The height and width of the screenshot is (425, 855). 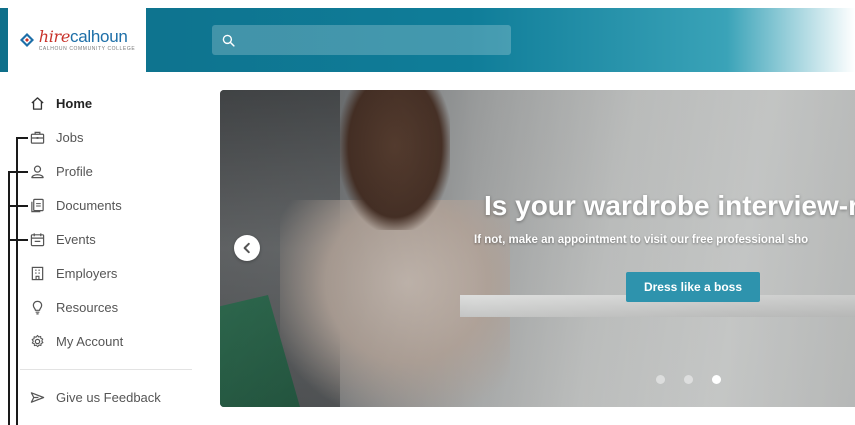 I want to click on lightbulb-icon, so click(x=37, y=307).